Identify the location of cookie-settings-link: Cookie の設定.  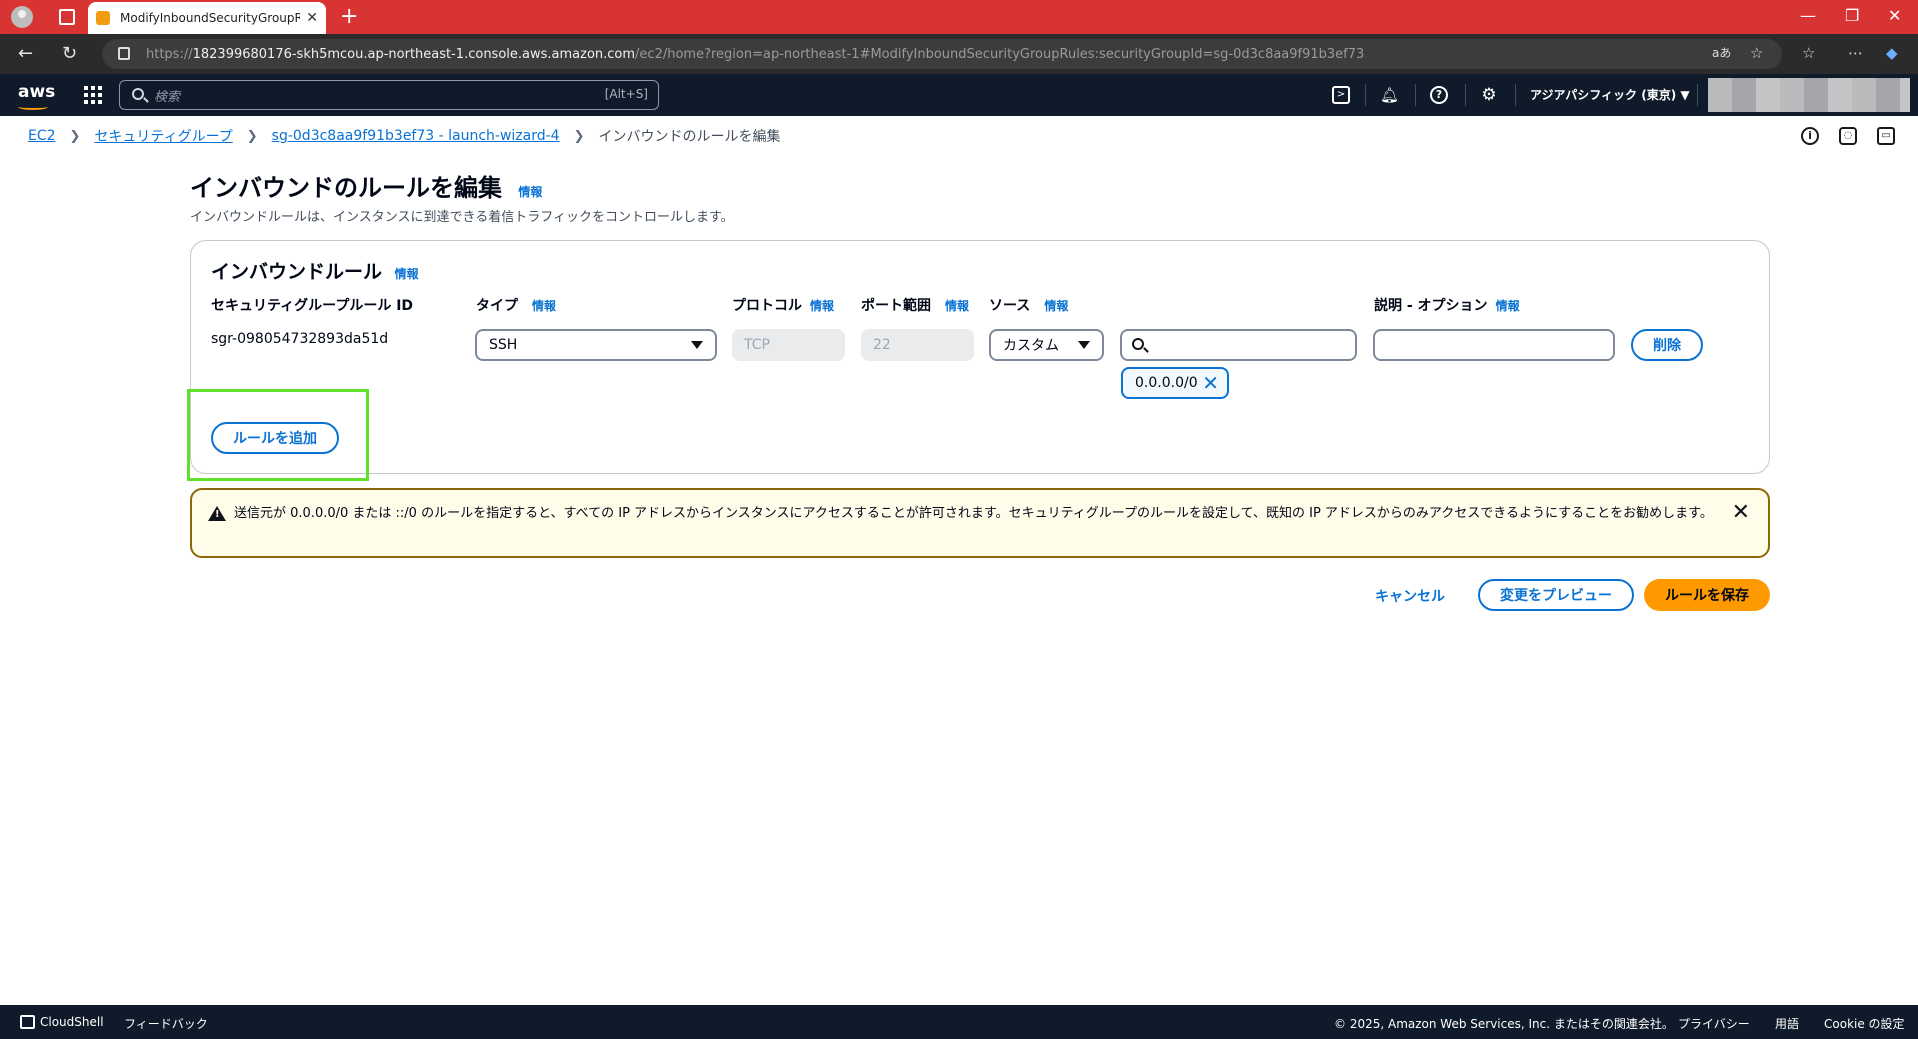
(1864, 1023).